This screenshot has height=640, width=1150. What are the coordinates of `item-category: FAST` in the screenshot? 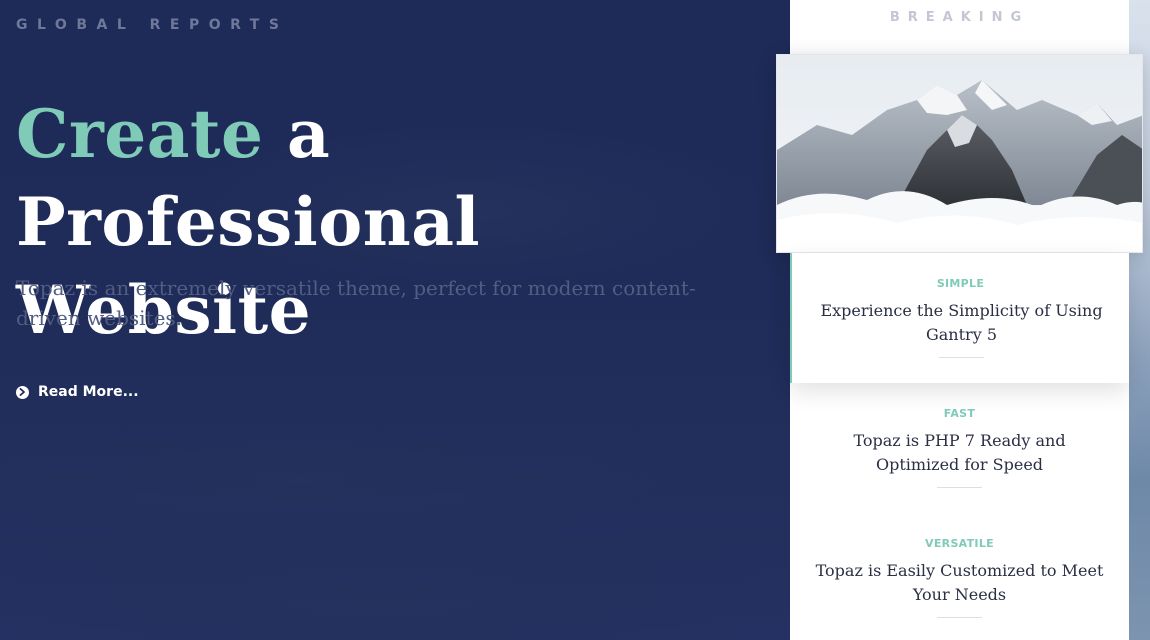 It's located at (959, 413).